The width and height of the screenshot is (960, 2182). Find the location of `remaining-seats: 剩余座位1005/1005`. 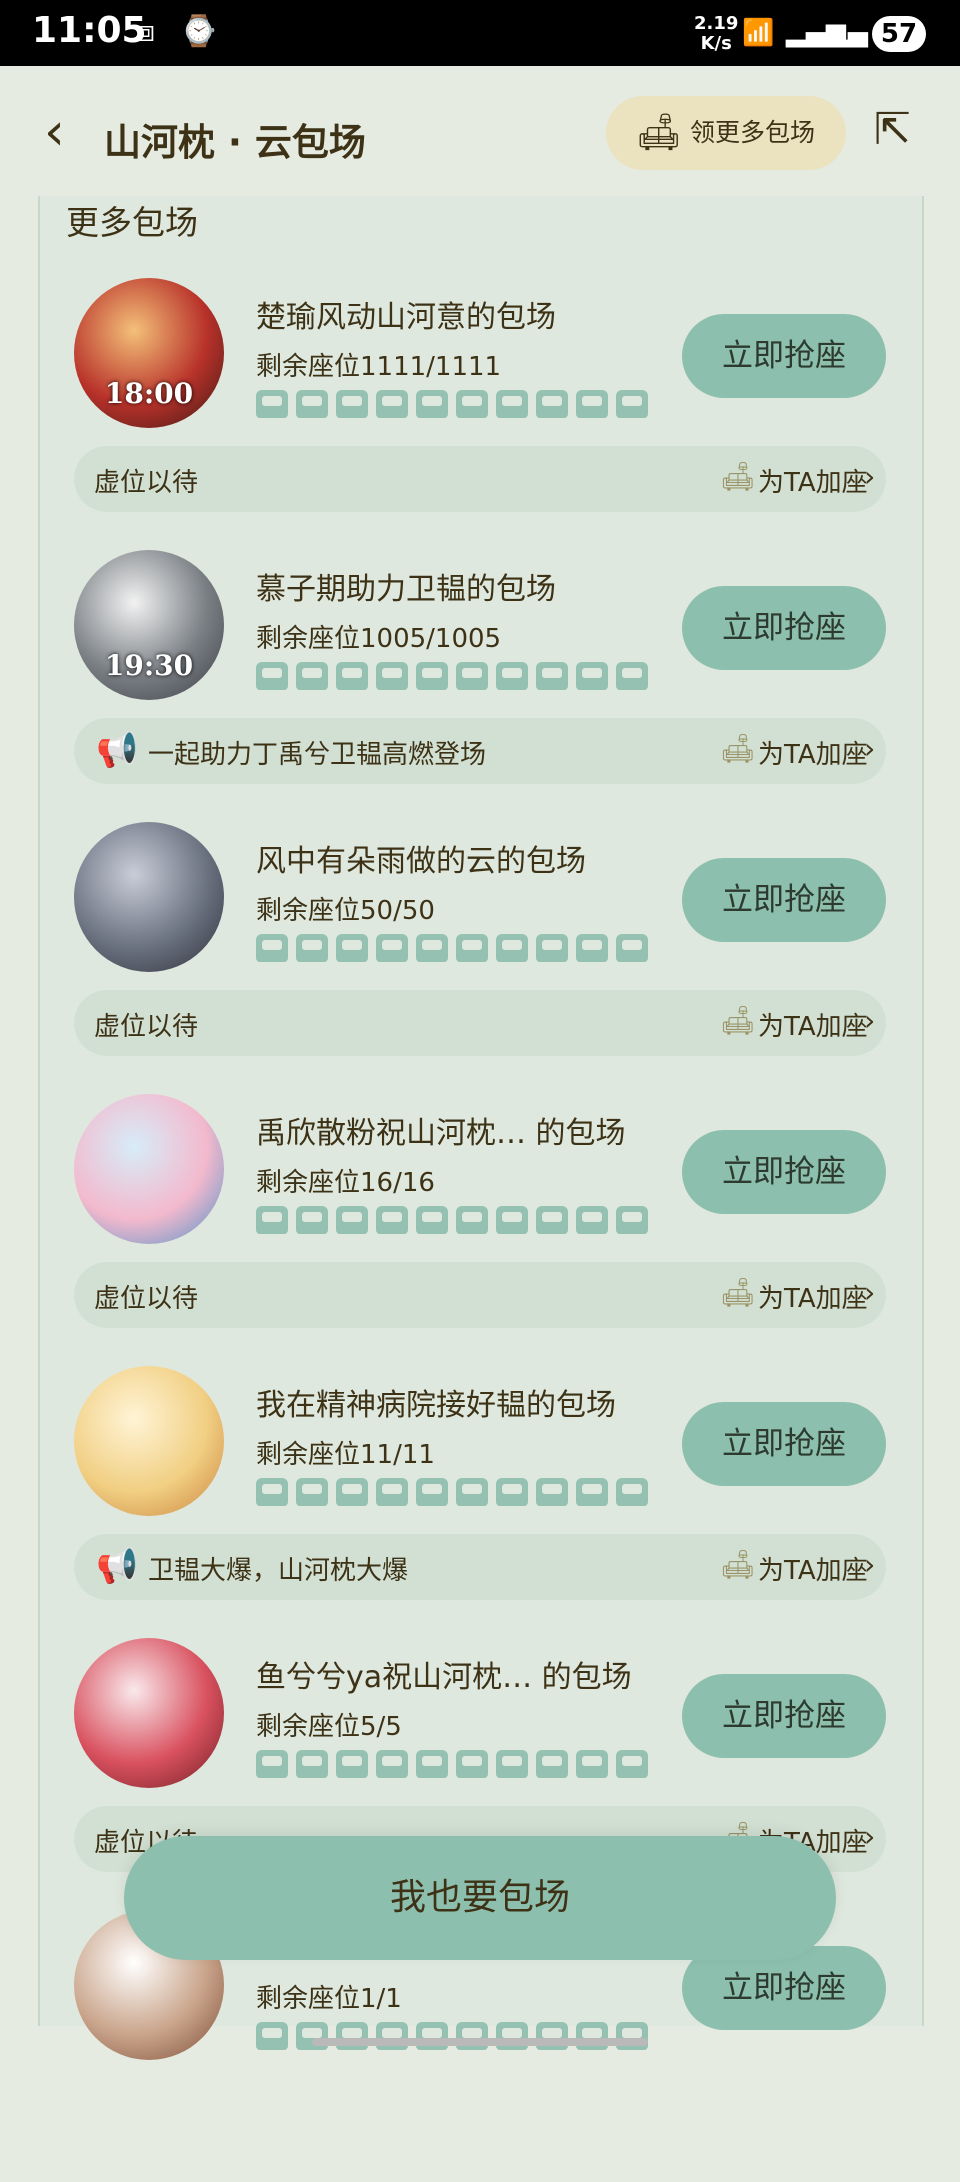

remaining-seats: 剩余座位1005/1005 is located at coordinates (379, 639).